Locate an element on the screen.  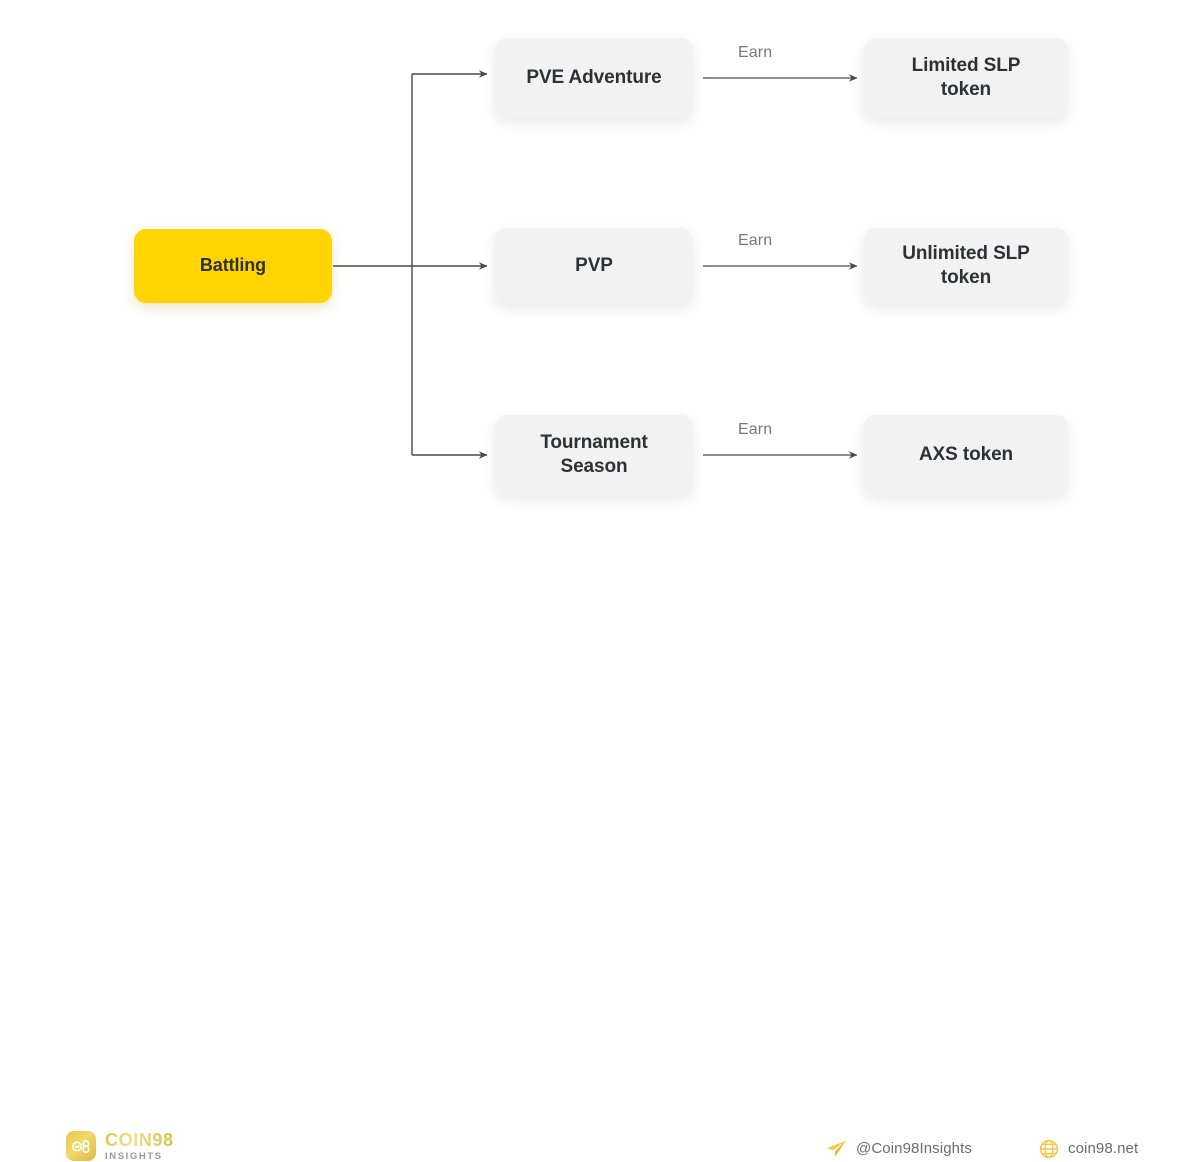
edge-label-earn-pve: Earn is located at coordinates (755, 52).